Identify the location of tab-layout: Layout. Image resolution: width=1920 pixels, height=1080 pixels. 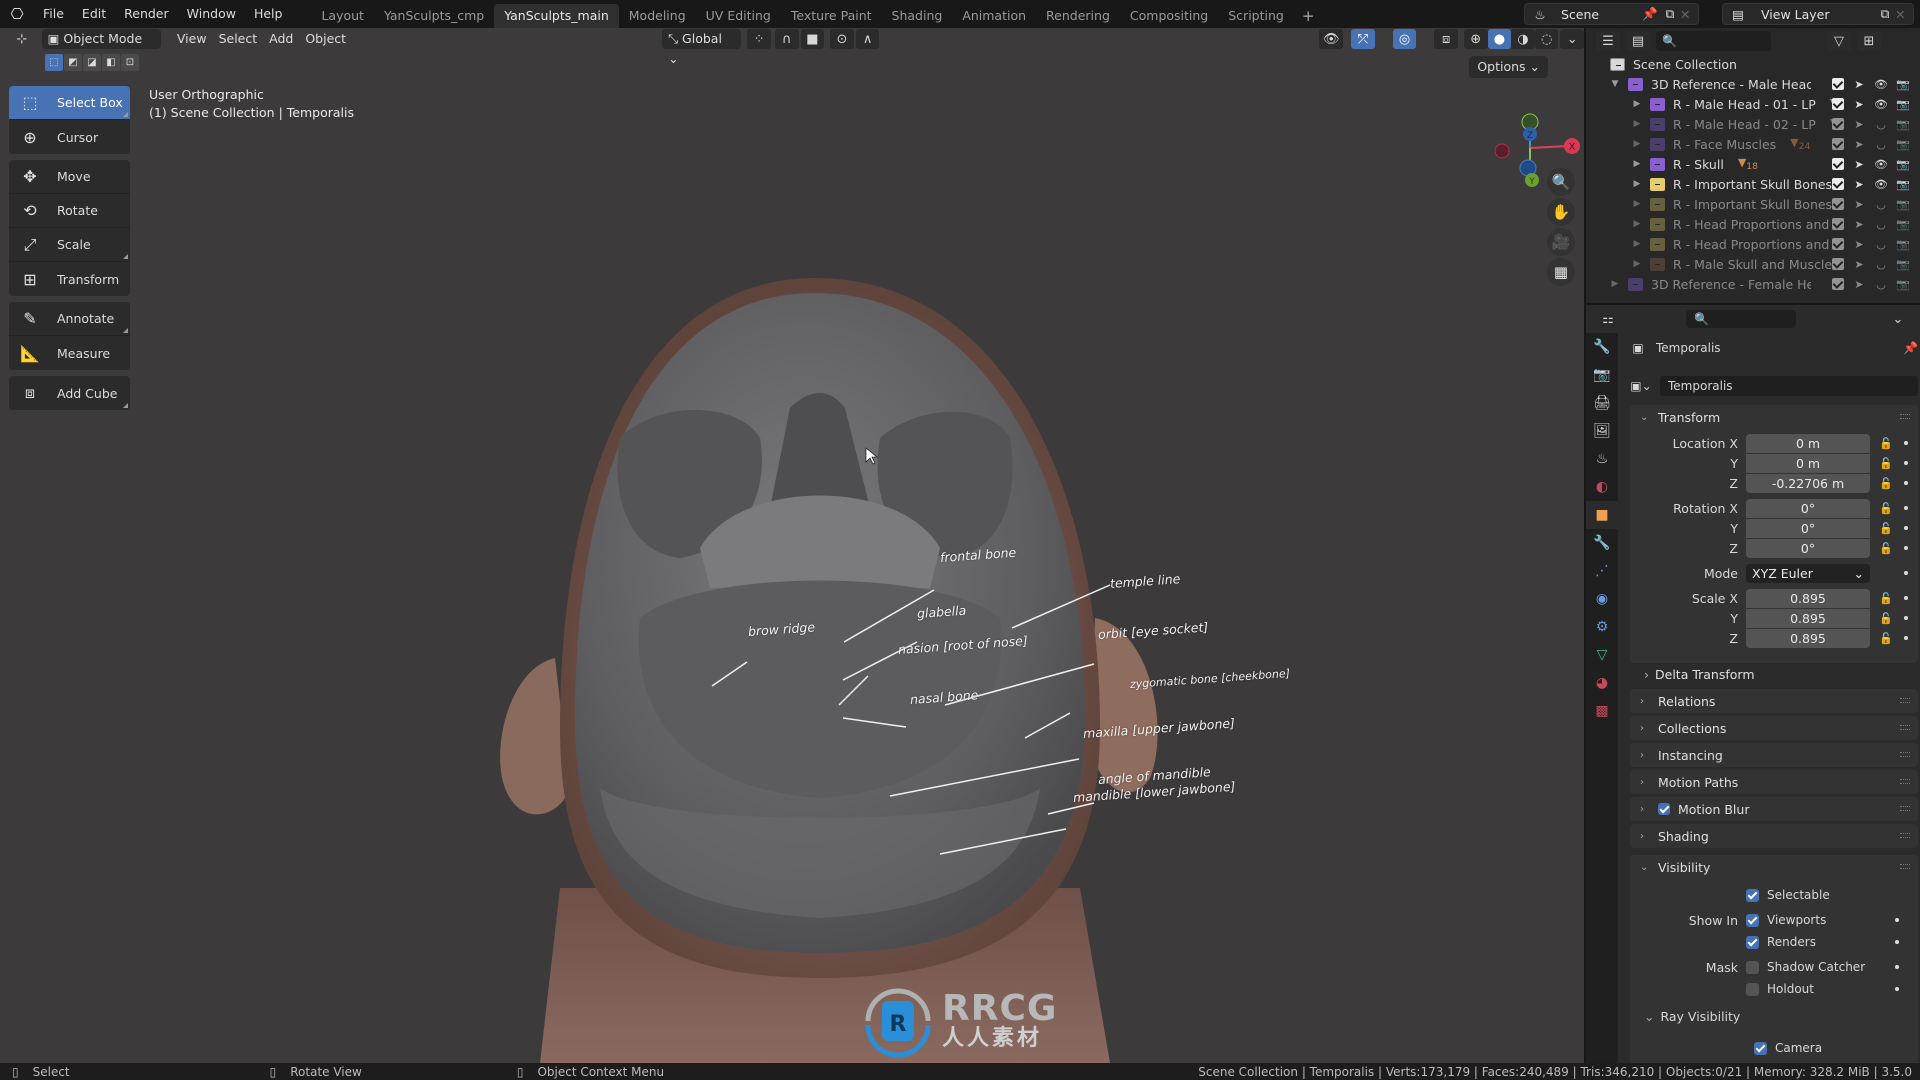
(342, 16).